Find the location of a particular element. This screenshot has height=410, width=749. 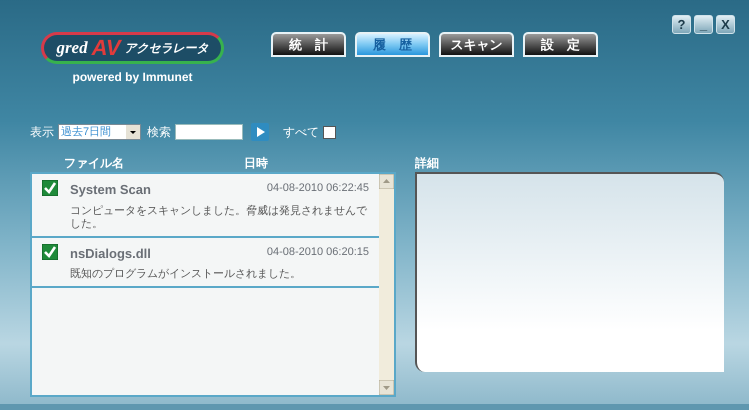

date-time: 04-08-2010 06:22:45 is located at coordinates (317, 188).